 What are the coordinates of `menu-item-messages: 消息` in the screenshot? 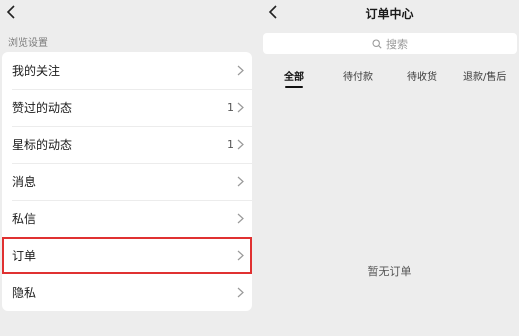 It's located at (127, 181).